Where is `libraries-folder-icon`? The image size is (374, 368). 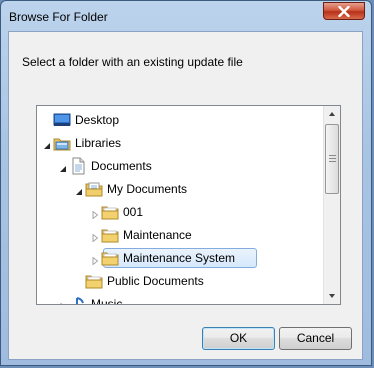 libraries-folder-icon is located at coordinates (62, 143).